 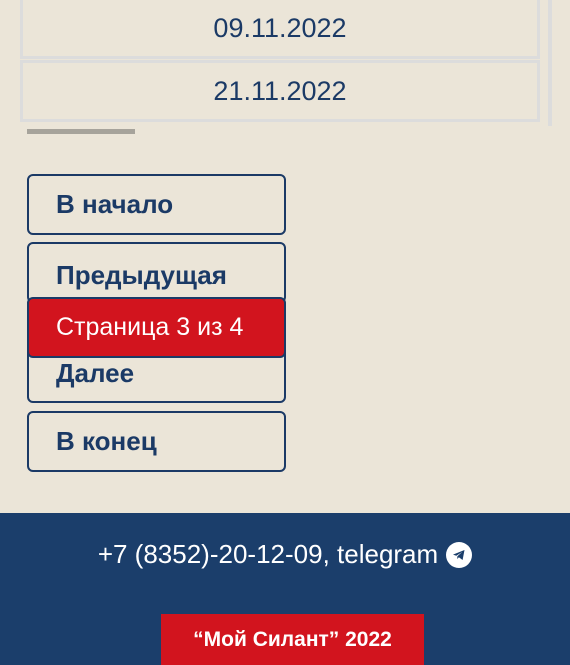 I want to click on table-row: 21.11.2022, so click(x=280, y=91).